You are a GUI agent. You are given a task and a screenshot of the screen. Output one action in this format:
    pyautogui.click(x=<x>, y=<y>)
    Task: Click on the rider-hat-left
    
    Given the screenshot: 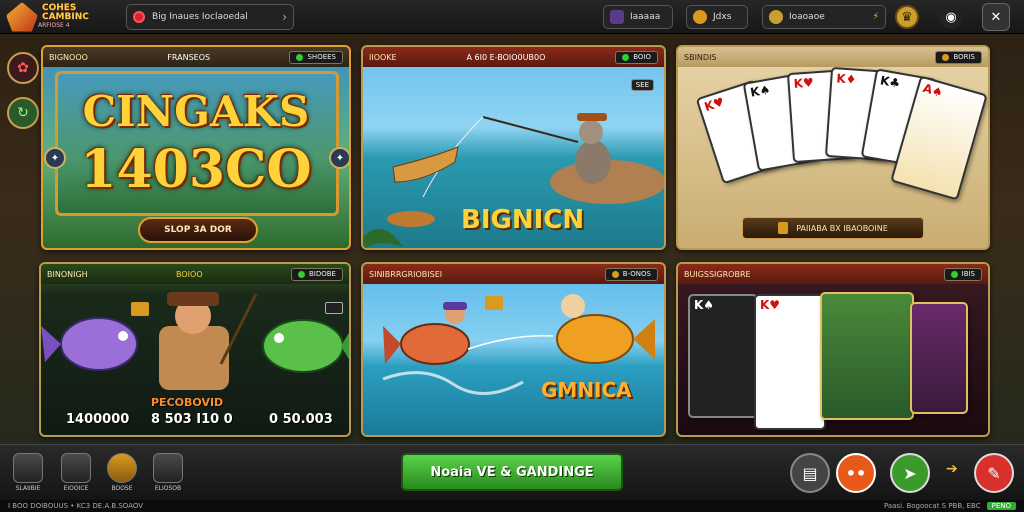 What is the action you would take?
    pyautogui.click(x=455, y=306)
    